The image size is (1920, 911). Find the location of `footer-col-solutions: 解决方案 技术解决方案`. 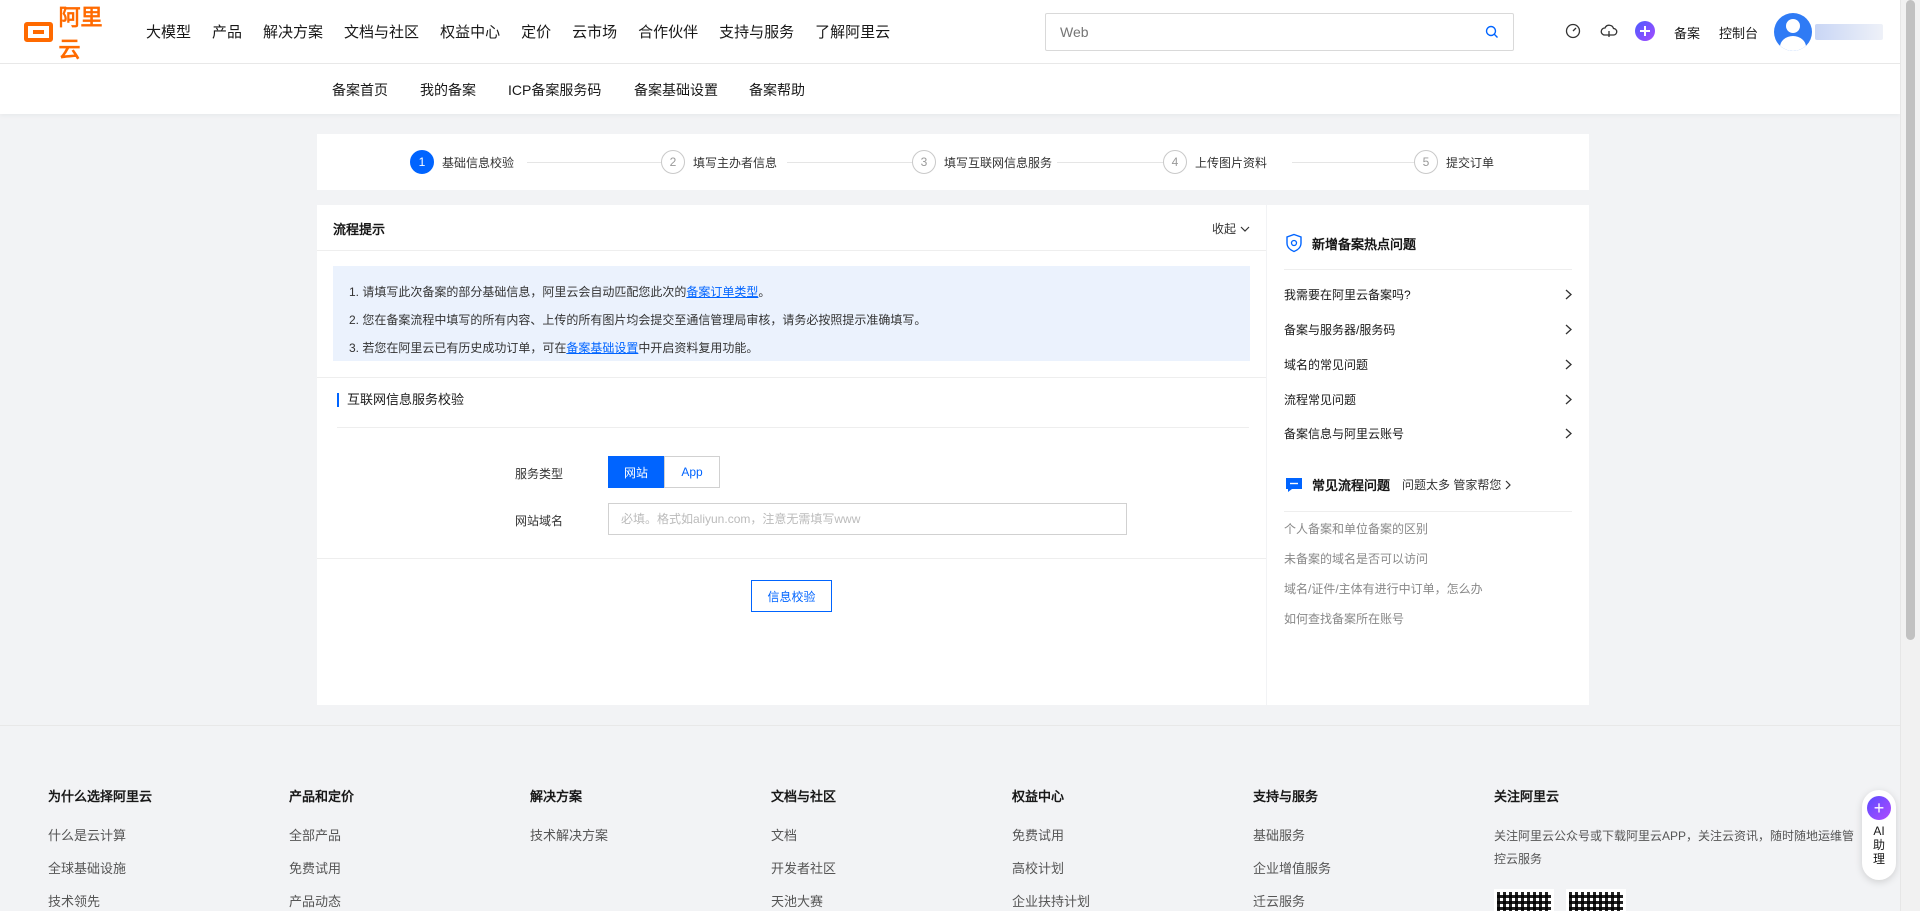

footer-col-solutions: 解决方案 技术解决方案 is located at coordinates (569, 822).